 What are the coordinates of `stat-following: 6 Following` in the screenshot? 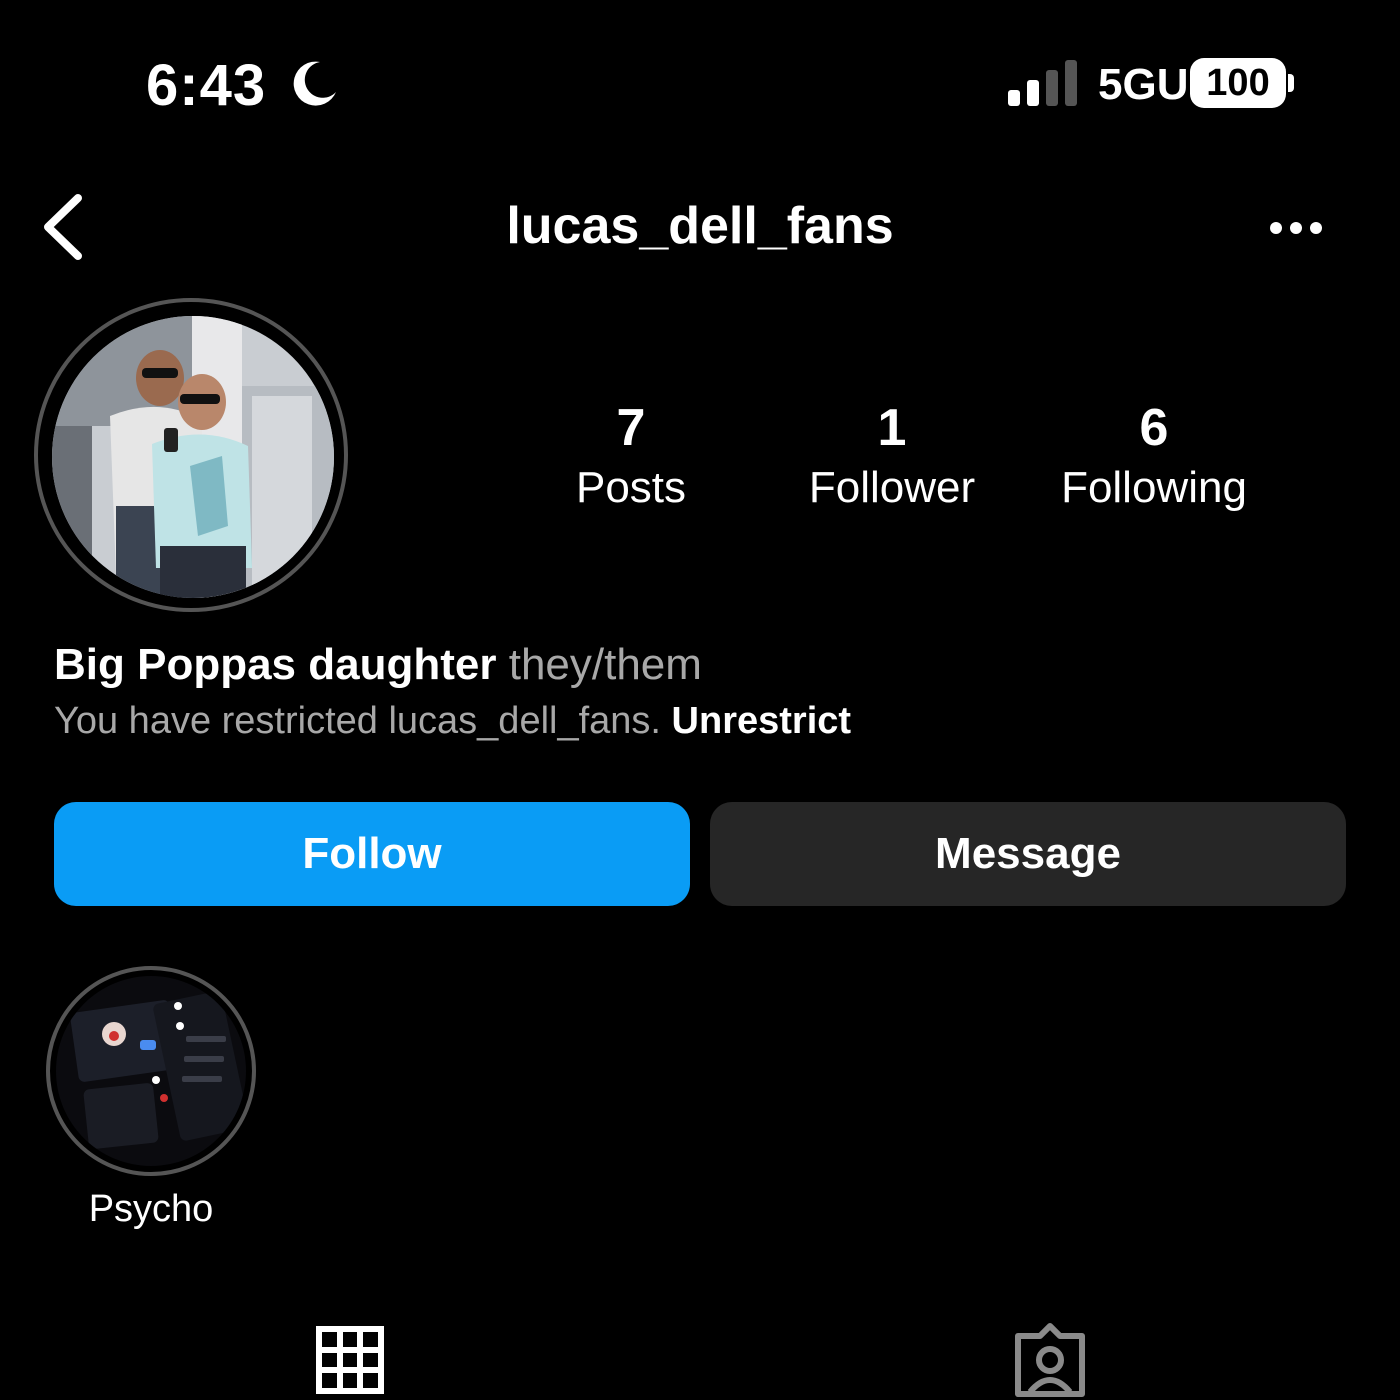 It's located at (1154, 456).